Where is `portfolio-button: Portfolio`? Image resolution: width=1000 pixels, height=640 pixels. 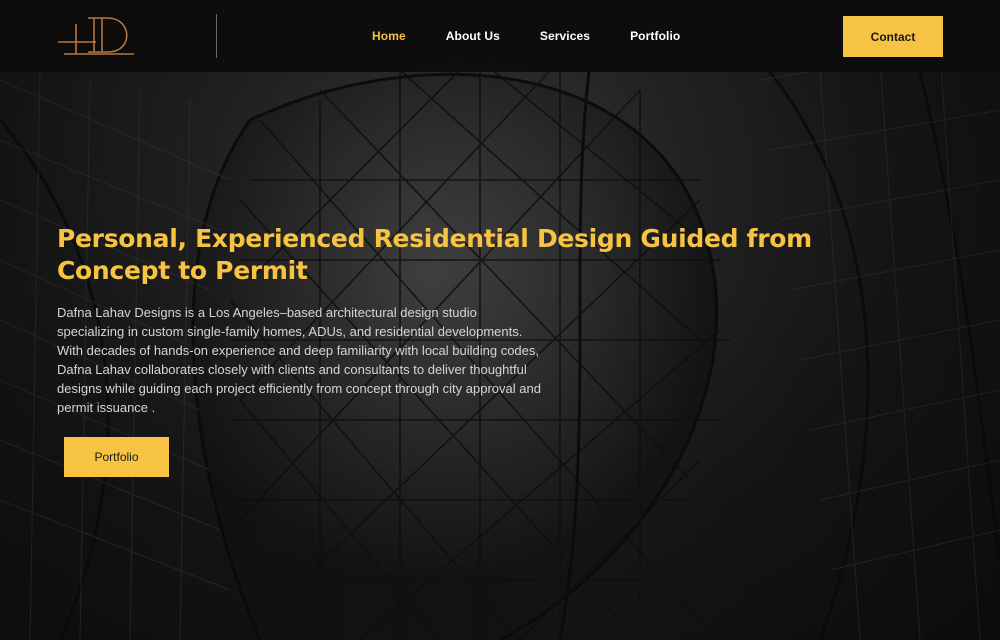 portfolio-button: Portfolio is located at coordinates (116, 457).